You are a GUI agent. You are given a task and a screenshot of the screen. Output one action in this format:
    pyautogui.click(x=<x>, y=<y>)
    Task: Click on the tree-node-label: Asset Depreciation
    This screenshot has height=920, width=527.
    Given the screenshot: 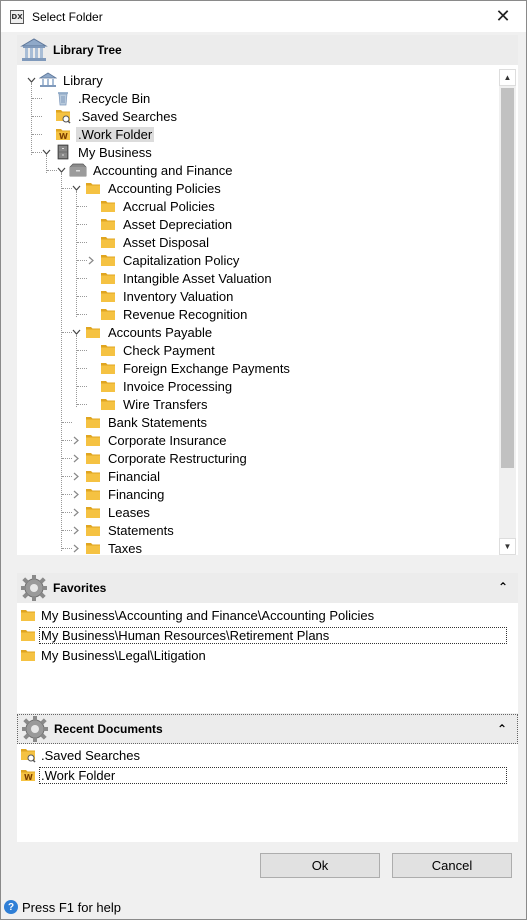 What is the action you would take?
    pyautogui.click(x=178, y=224)
    